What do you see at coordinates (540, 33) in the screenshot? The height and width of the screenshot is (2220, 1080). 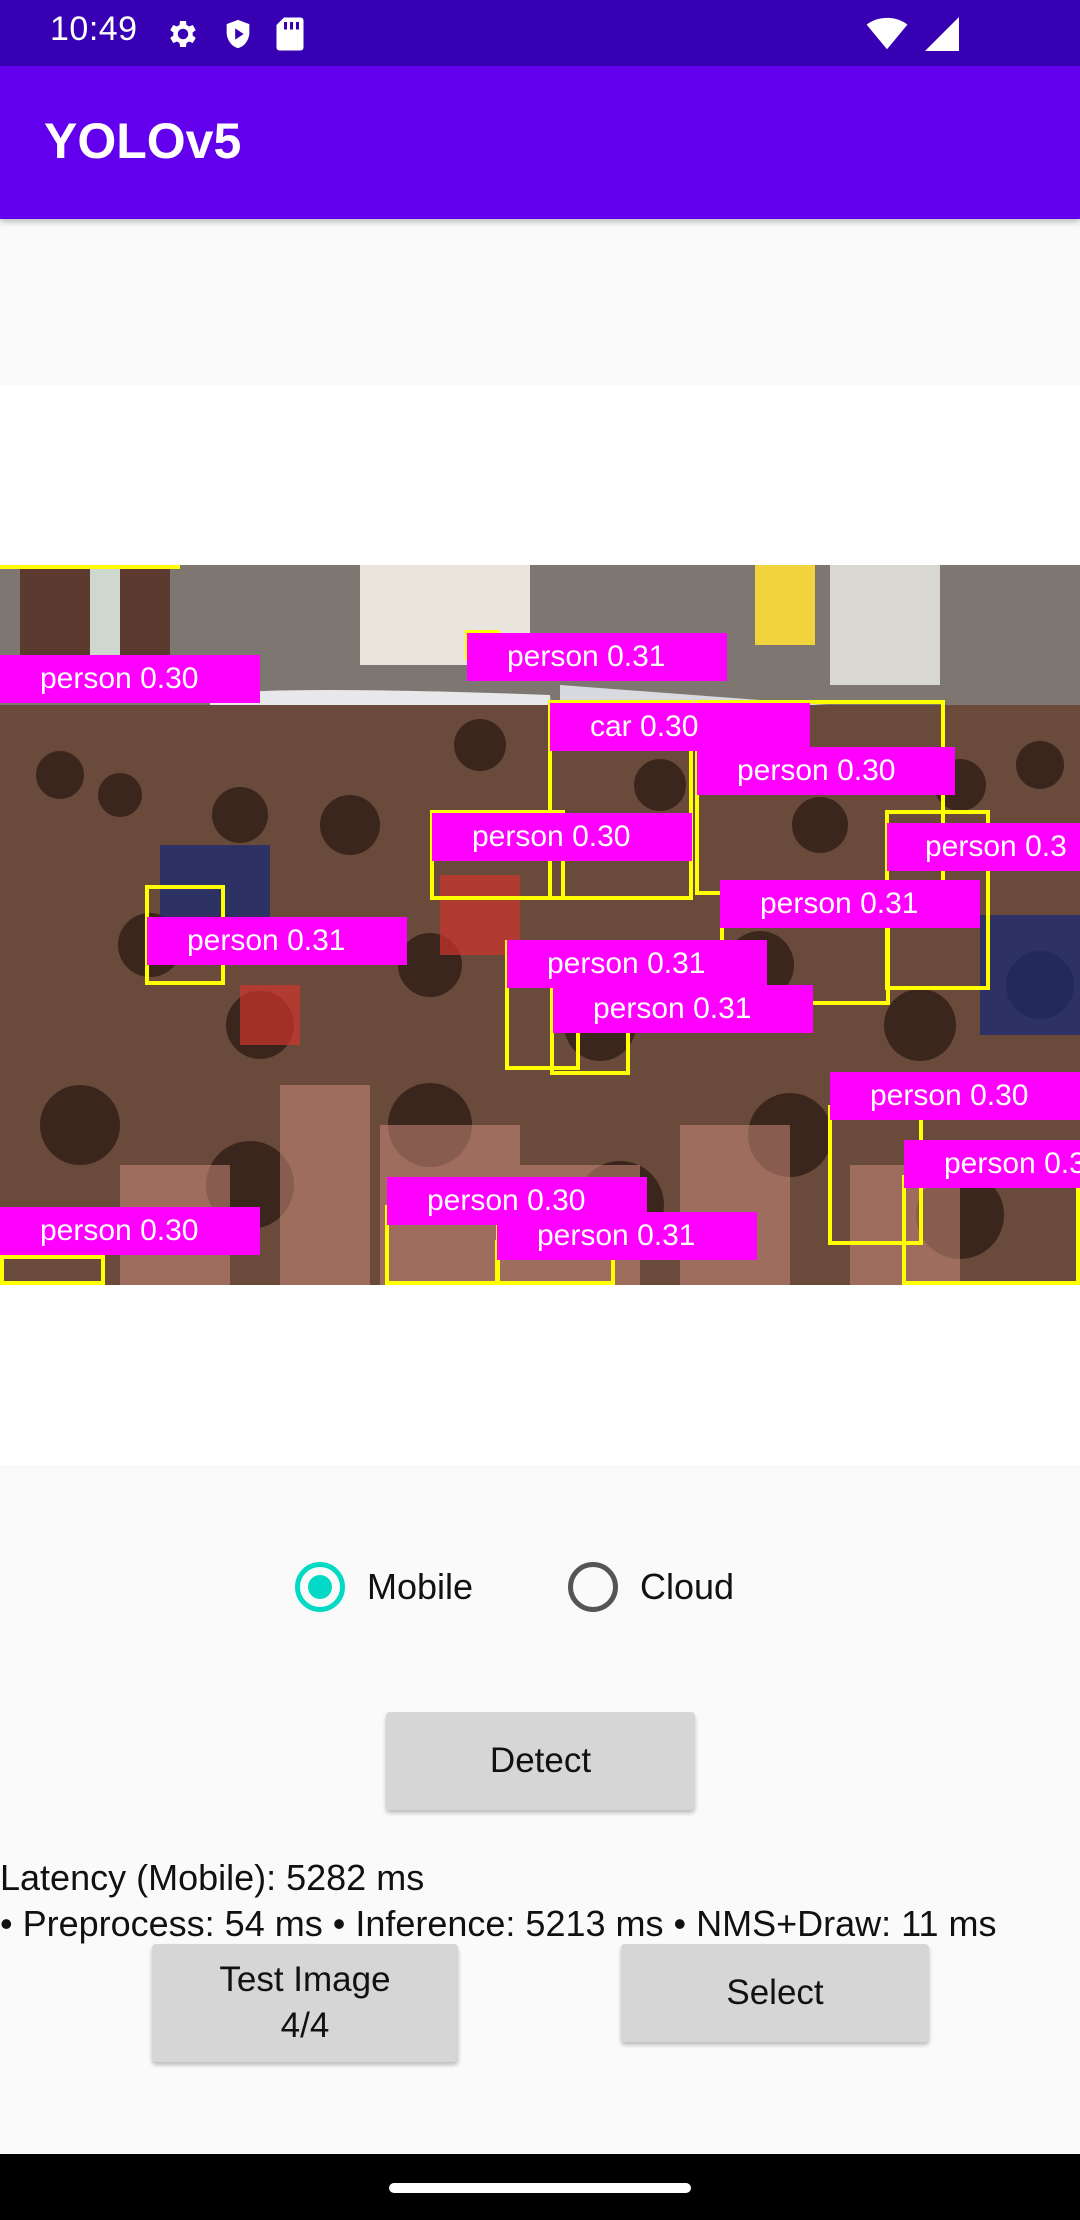 I see `status-bar: 10:49` at bounding box center [540, 33].